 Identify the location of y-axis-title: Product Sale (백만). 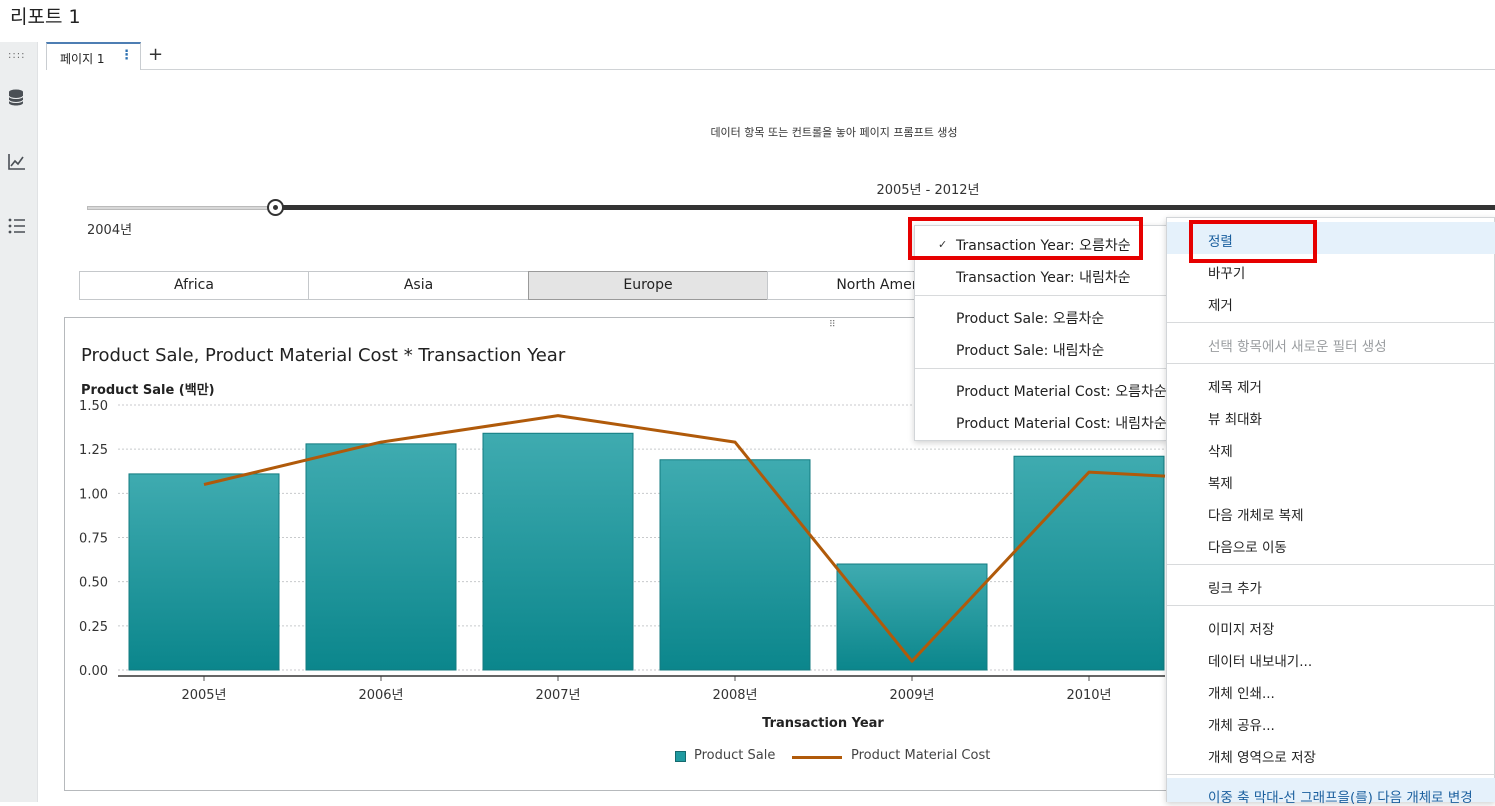
(148, 390).